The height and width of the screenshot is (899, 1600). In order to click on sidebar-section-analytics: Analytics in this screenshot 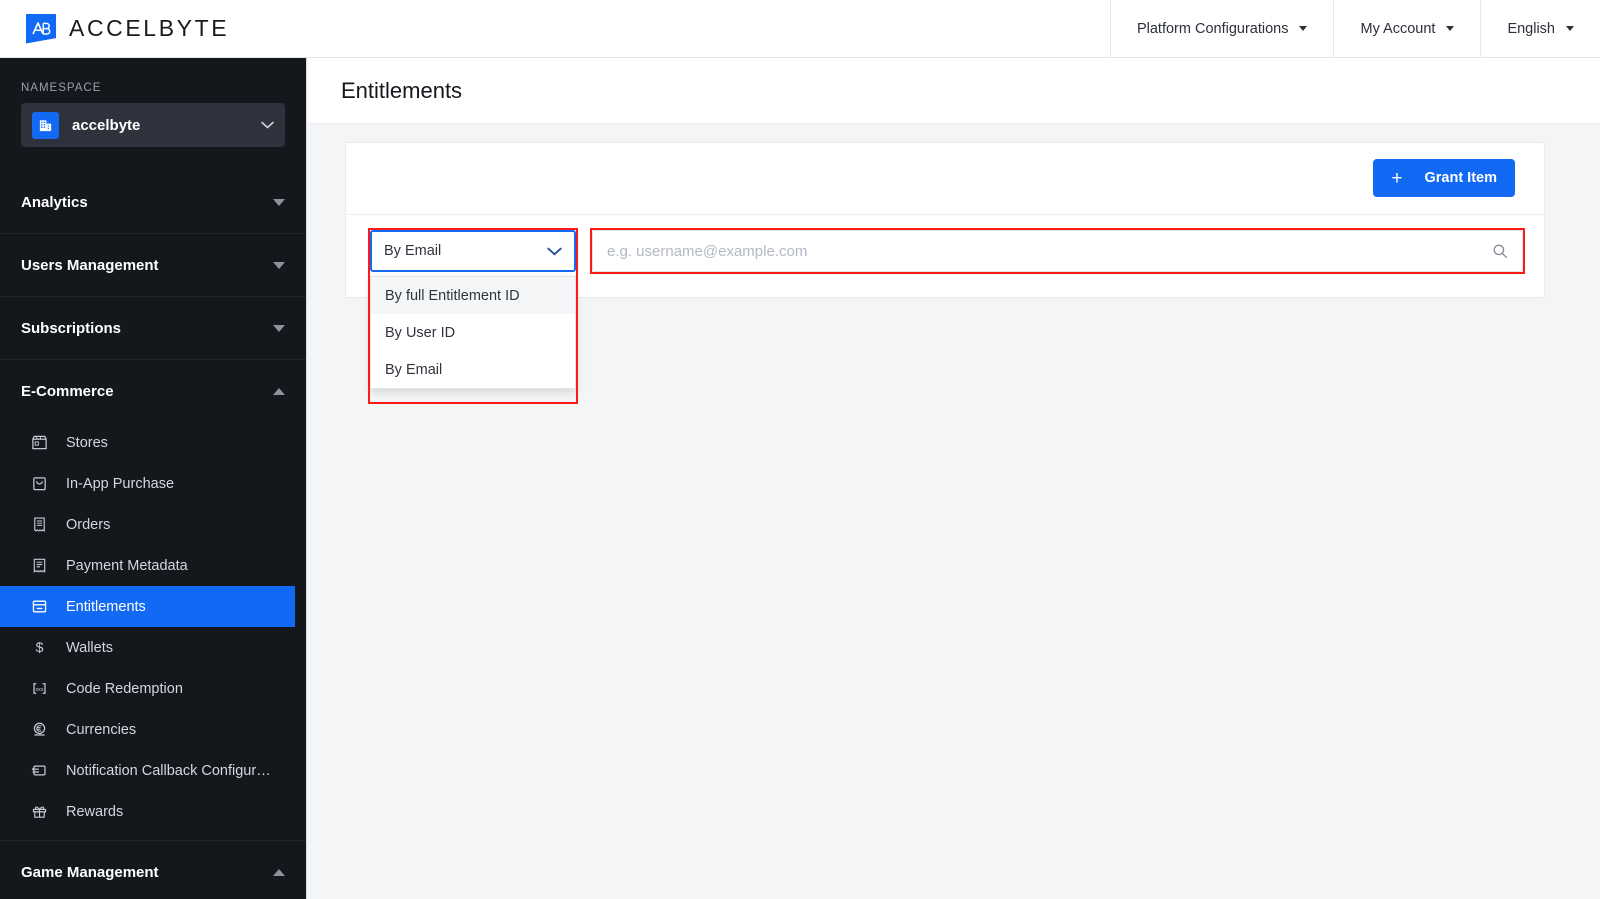, I will do `click(153, 202)`.